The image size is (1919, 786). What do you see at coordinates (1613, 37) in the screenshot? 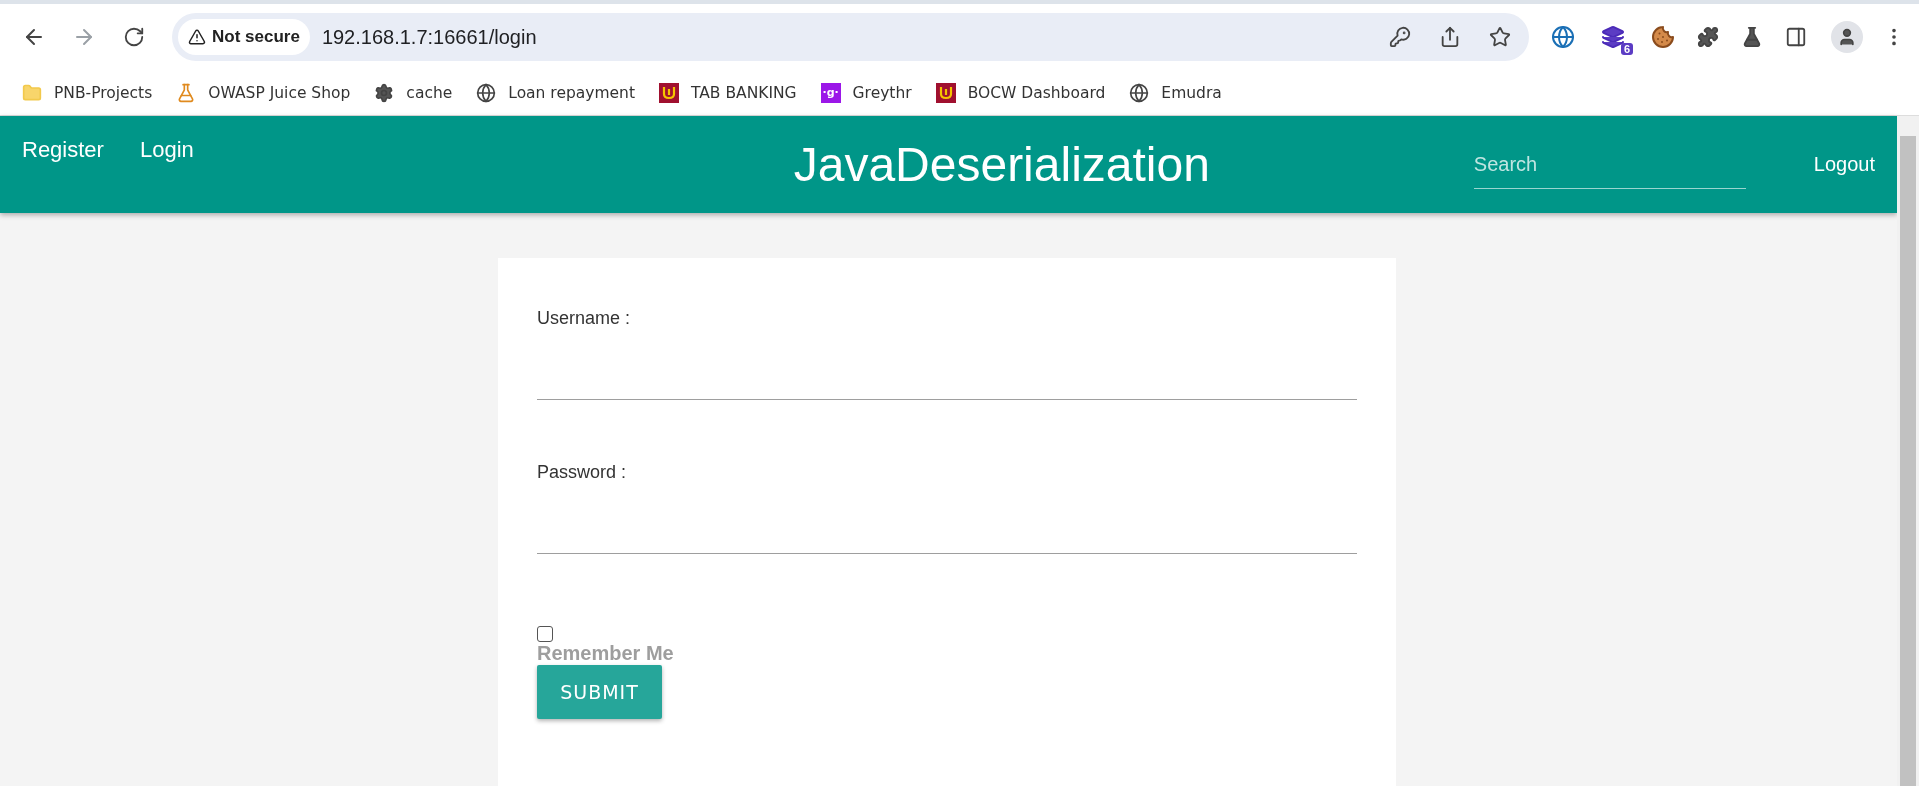
I see `layers-icon` at bounding box center [1613, 37].